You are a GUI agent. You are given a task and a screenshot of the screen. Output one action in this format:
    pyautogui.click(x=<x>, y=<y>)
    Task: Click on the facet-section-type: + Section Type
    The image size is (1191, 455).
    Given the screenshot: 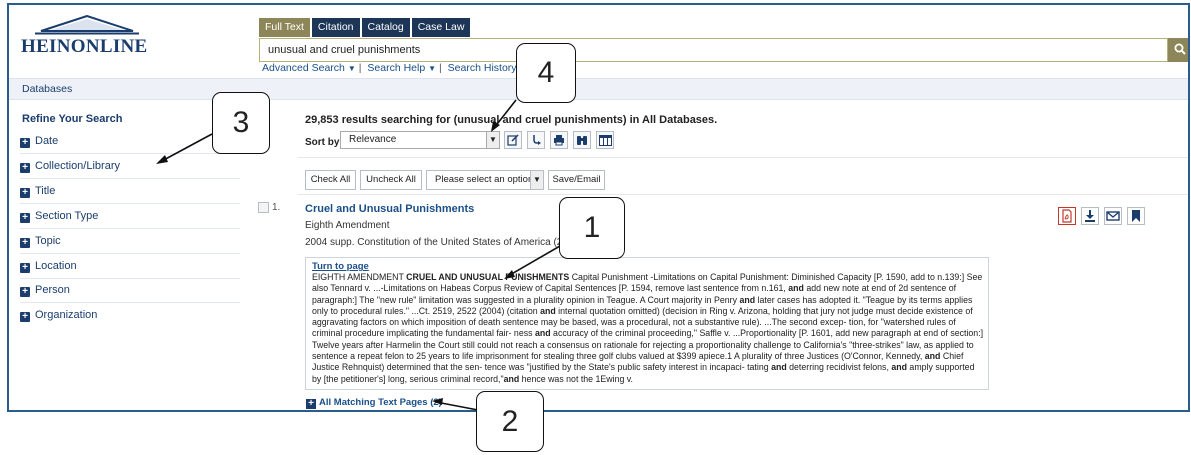 What is the action you would take?
    pyautogui.click(x=130, y=217)
    